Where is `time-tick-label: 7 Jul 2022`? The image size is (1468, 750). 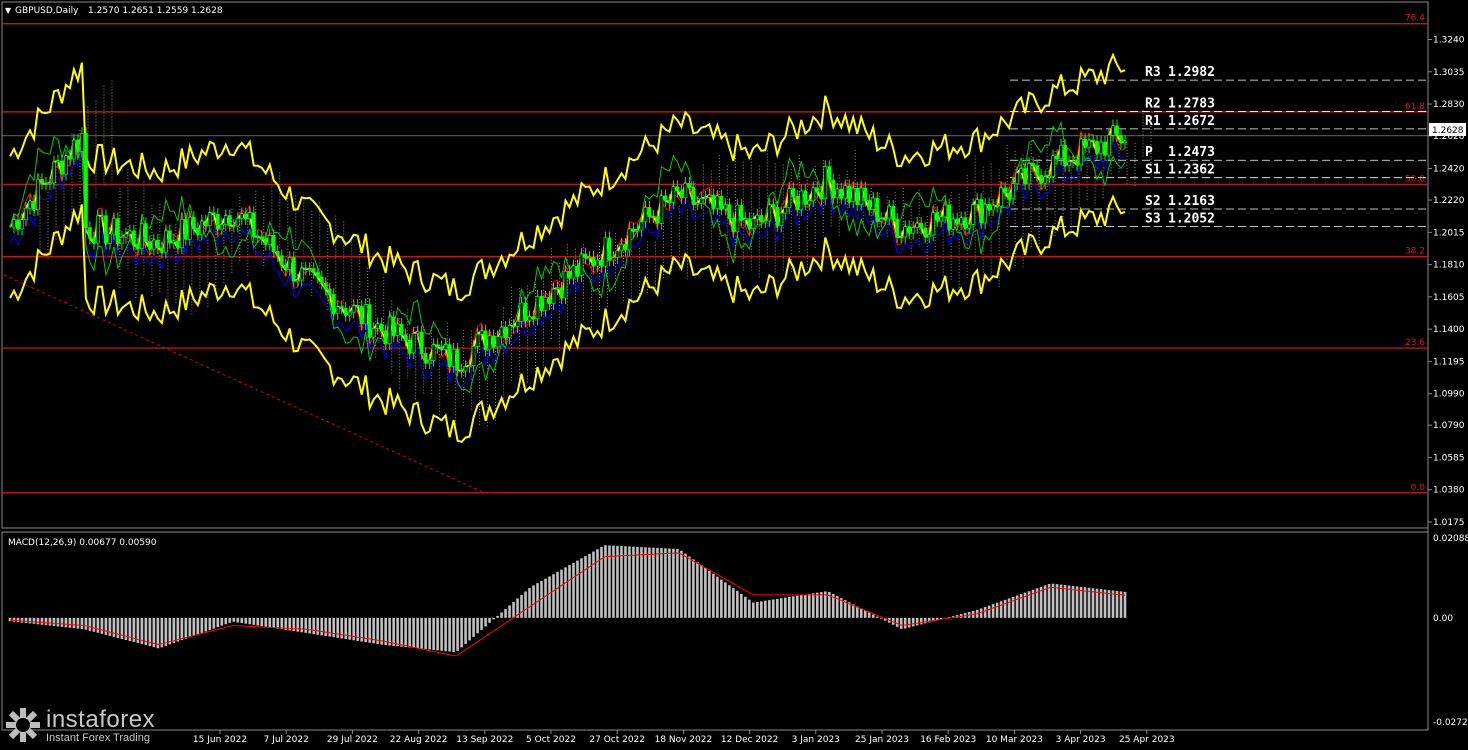 time-tick-label: 7 Jul 2022 is located at coordinates (286, 740).